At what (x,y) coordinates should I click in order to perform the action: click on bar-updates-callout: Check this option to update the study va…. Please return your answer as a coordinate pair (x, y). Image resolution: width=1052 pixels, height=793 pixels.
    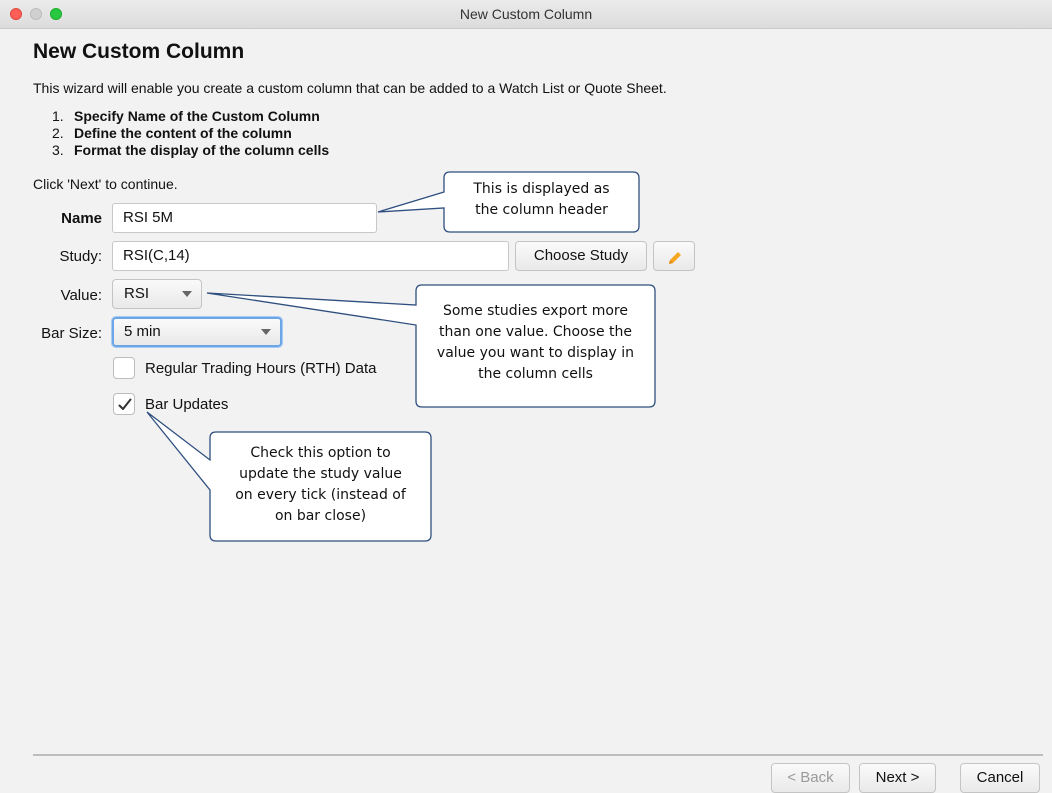
    Looking at the image, I should click on (320, 484).